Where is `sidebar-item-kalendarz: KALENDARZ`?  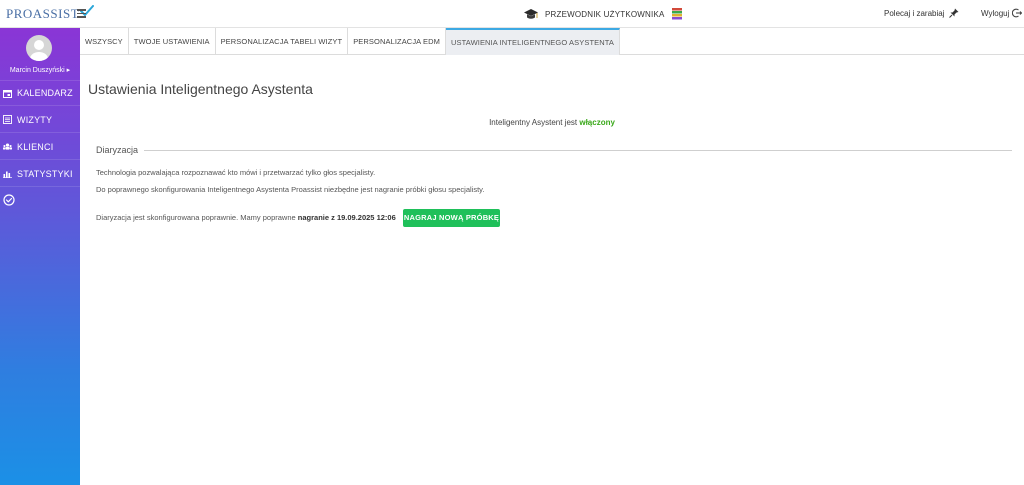
sidebar-item-kalendarz: KALENDARZ is located at coordinates (40, 93).